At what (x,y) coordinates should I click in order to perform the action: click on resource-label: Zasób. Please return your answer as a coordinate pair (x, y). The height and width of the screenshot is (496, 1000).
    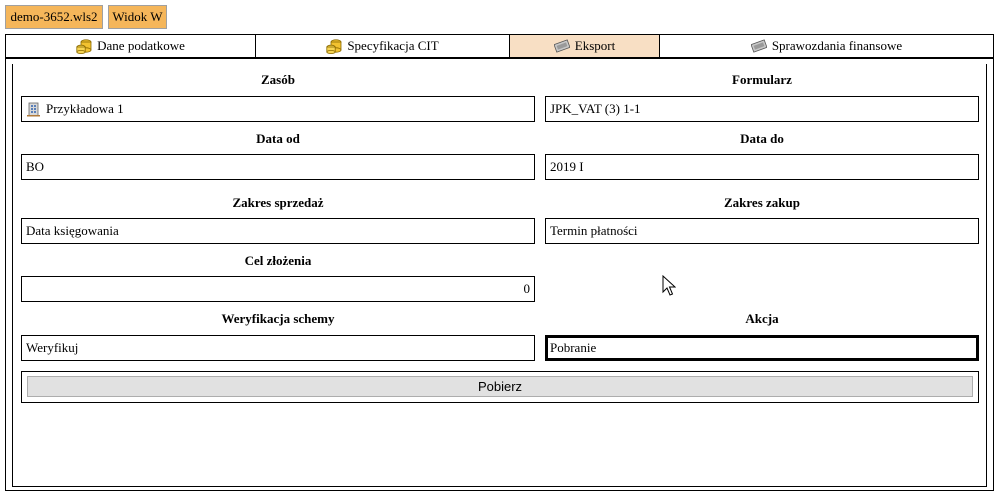
    Looking at the image, I should click on (278, 79).